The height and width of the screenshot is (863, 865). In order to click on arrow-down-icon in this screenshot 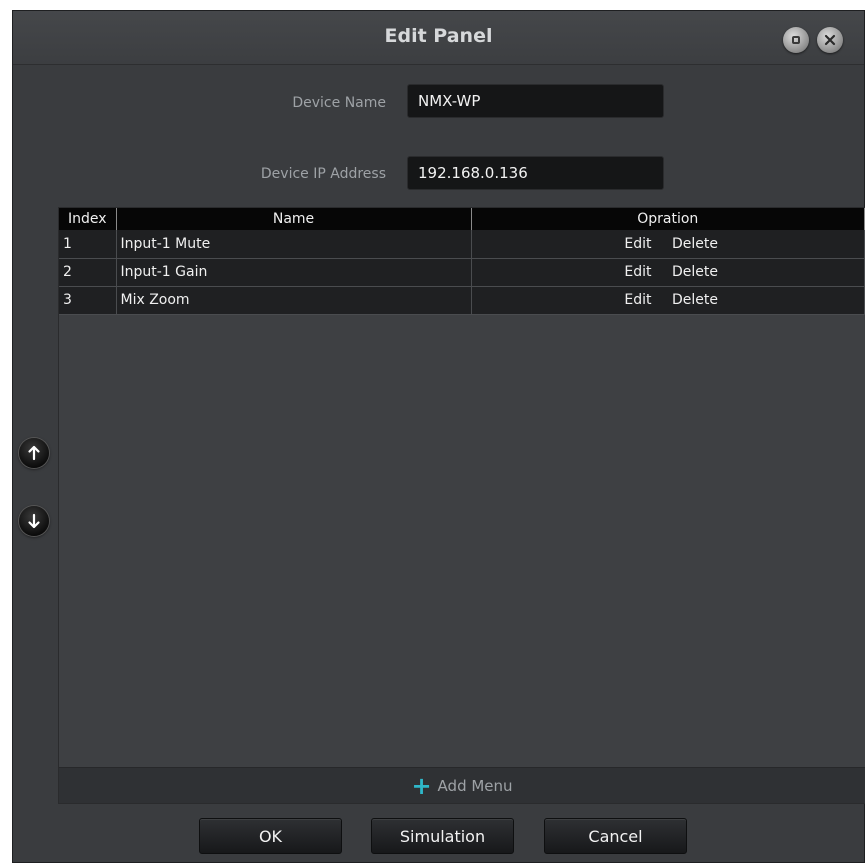, I will do `click(34, 521)`.